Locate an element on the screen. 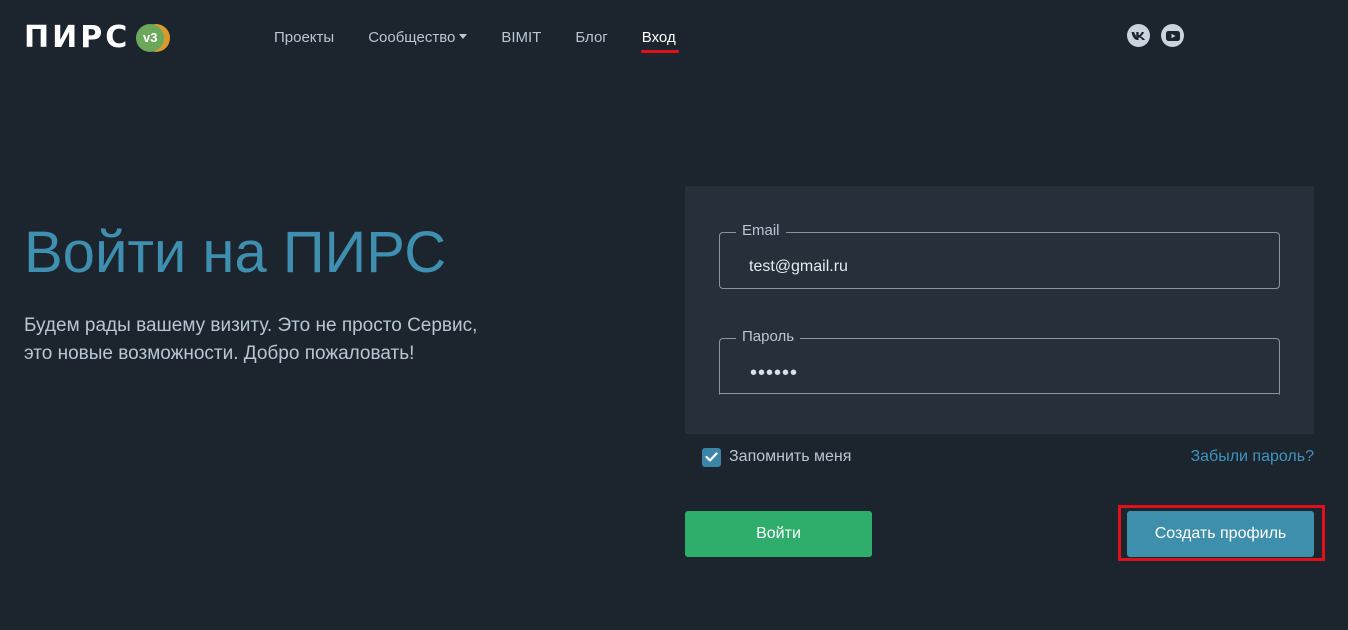 Image resolution: width=1348 pixels, height=630 pixels. password-field: Пароль •••••• is located at coordinates (999, 361).